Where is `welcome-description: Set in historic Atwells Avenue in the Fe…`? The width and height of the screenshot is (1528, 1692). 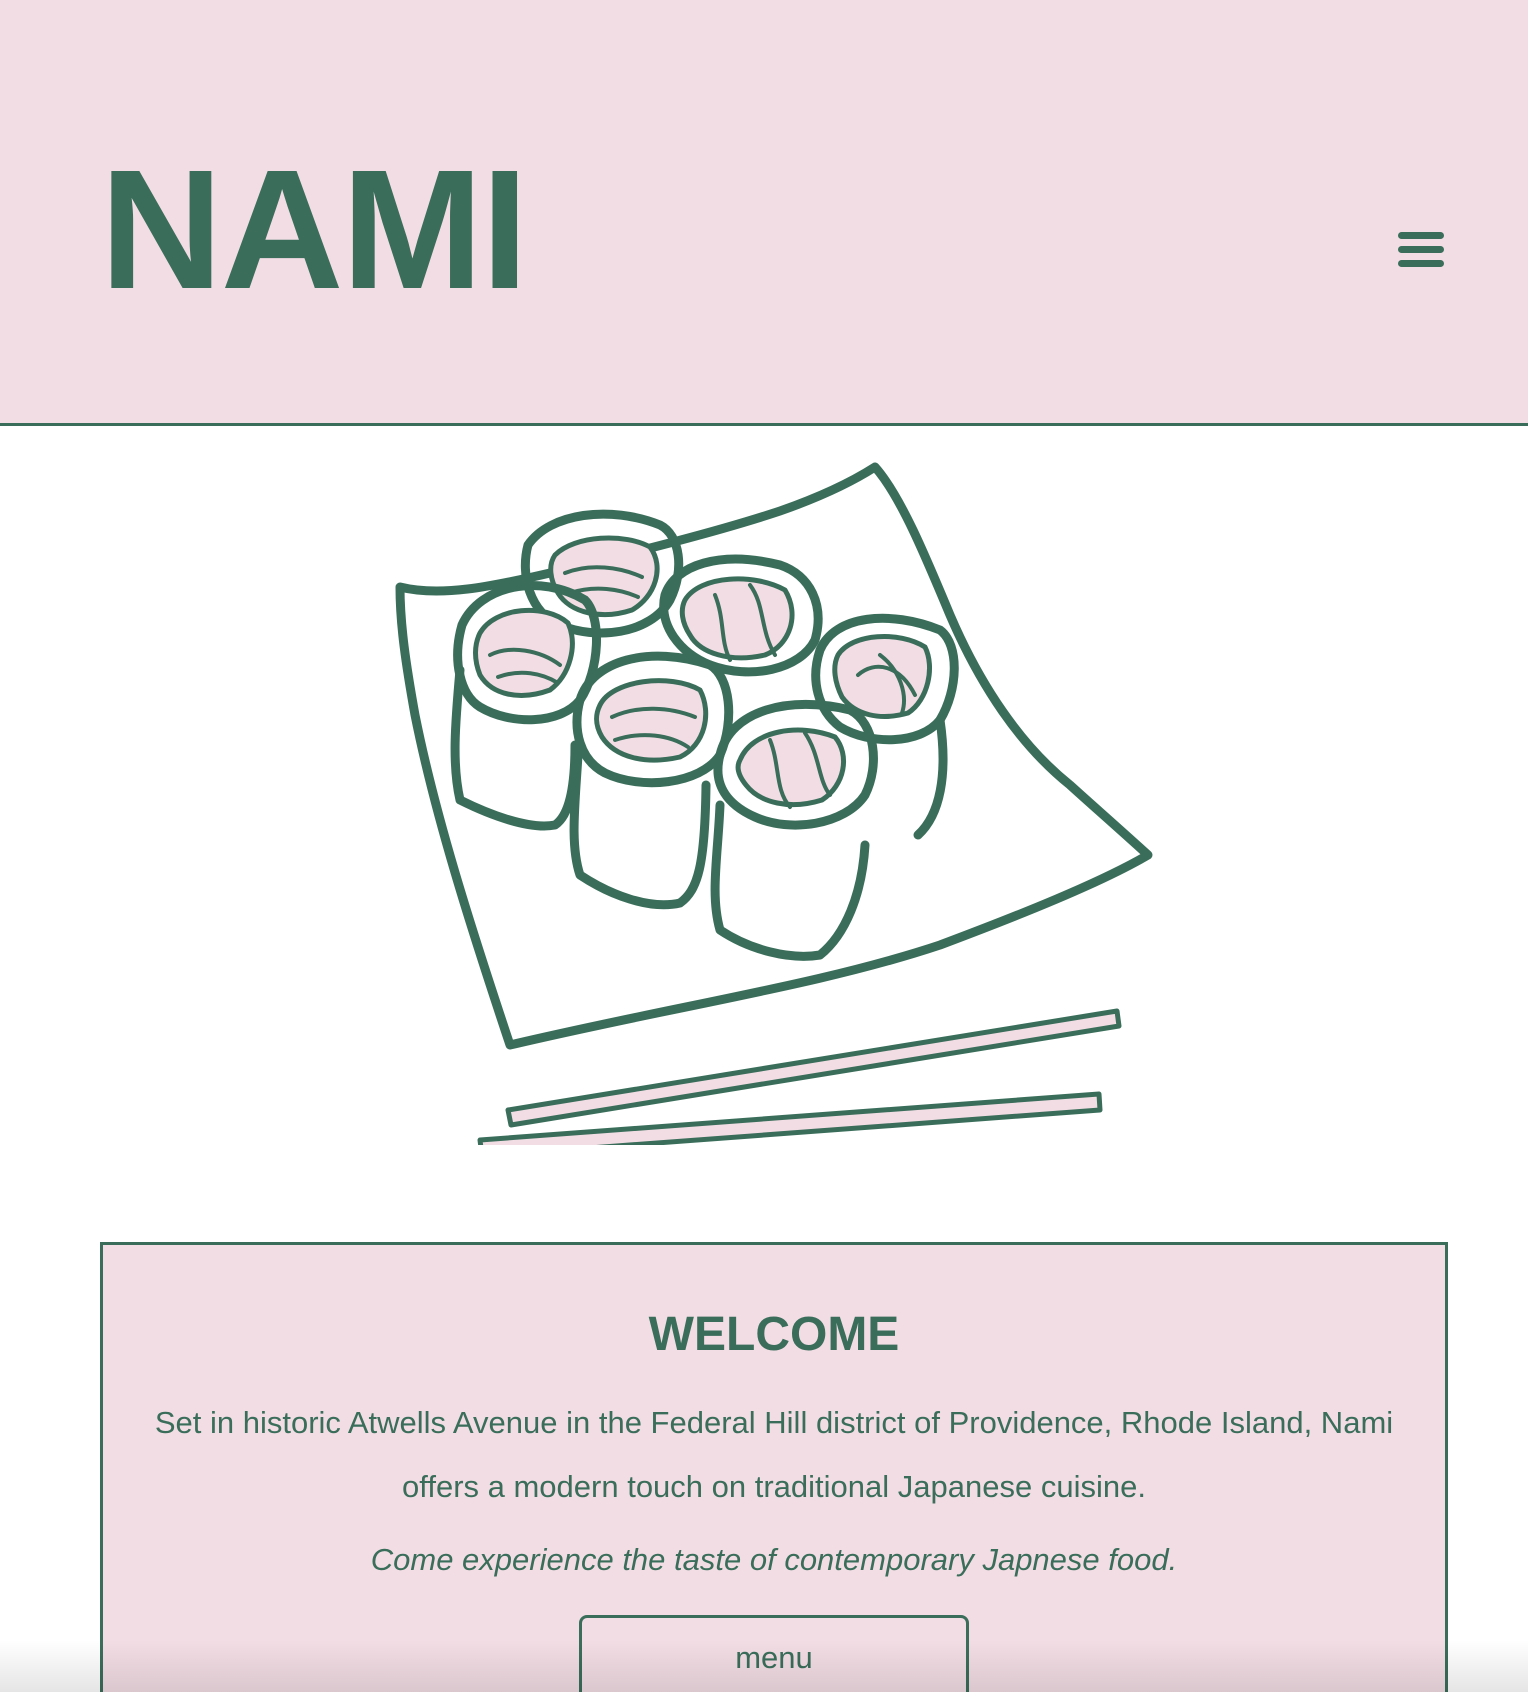 welcome-description: Set in historic Atwells Avenue in the Fe… is located at coordinates (774, 1454).